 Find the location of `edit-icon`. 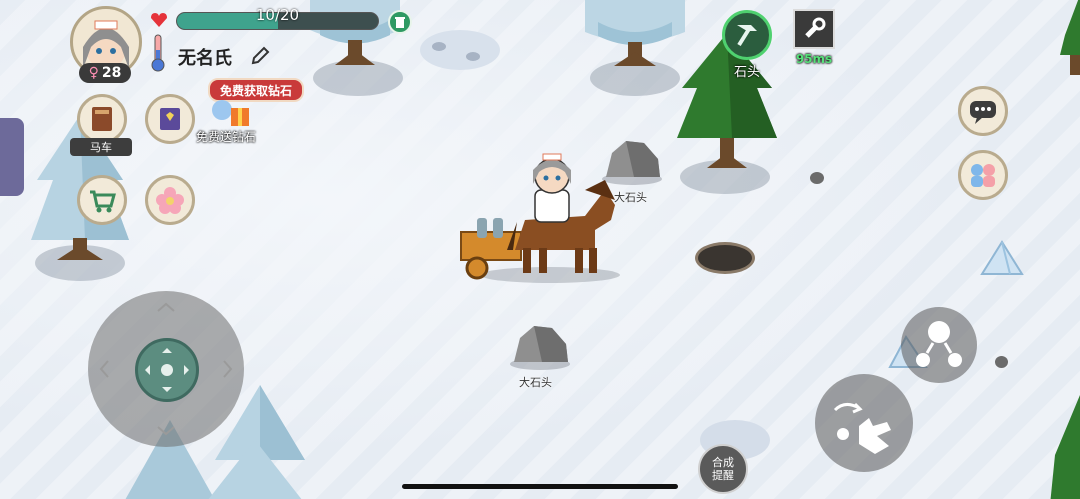

edit-icon is located at coordinates (260, 56).